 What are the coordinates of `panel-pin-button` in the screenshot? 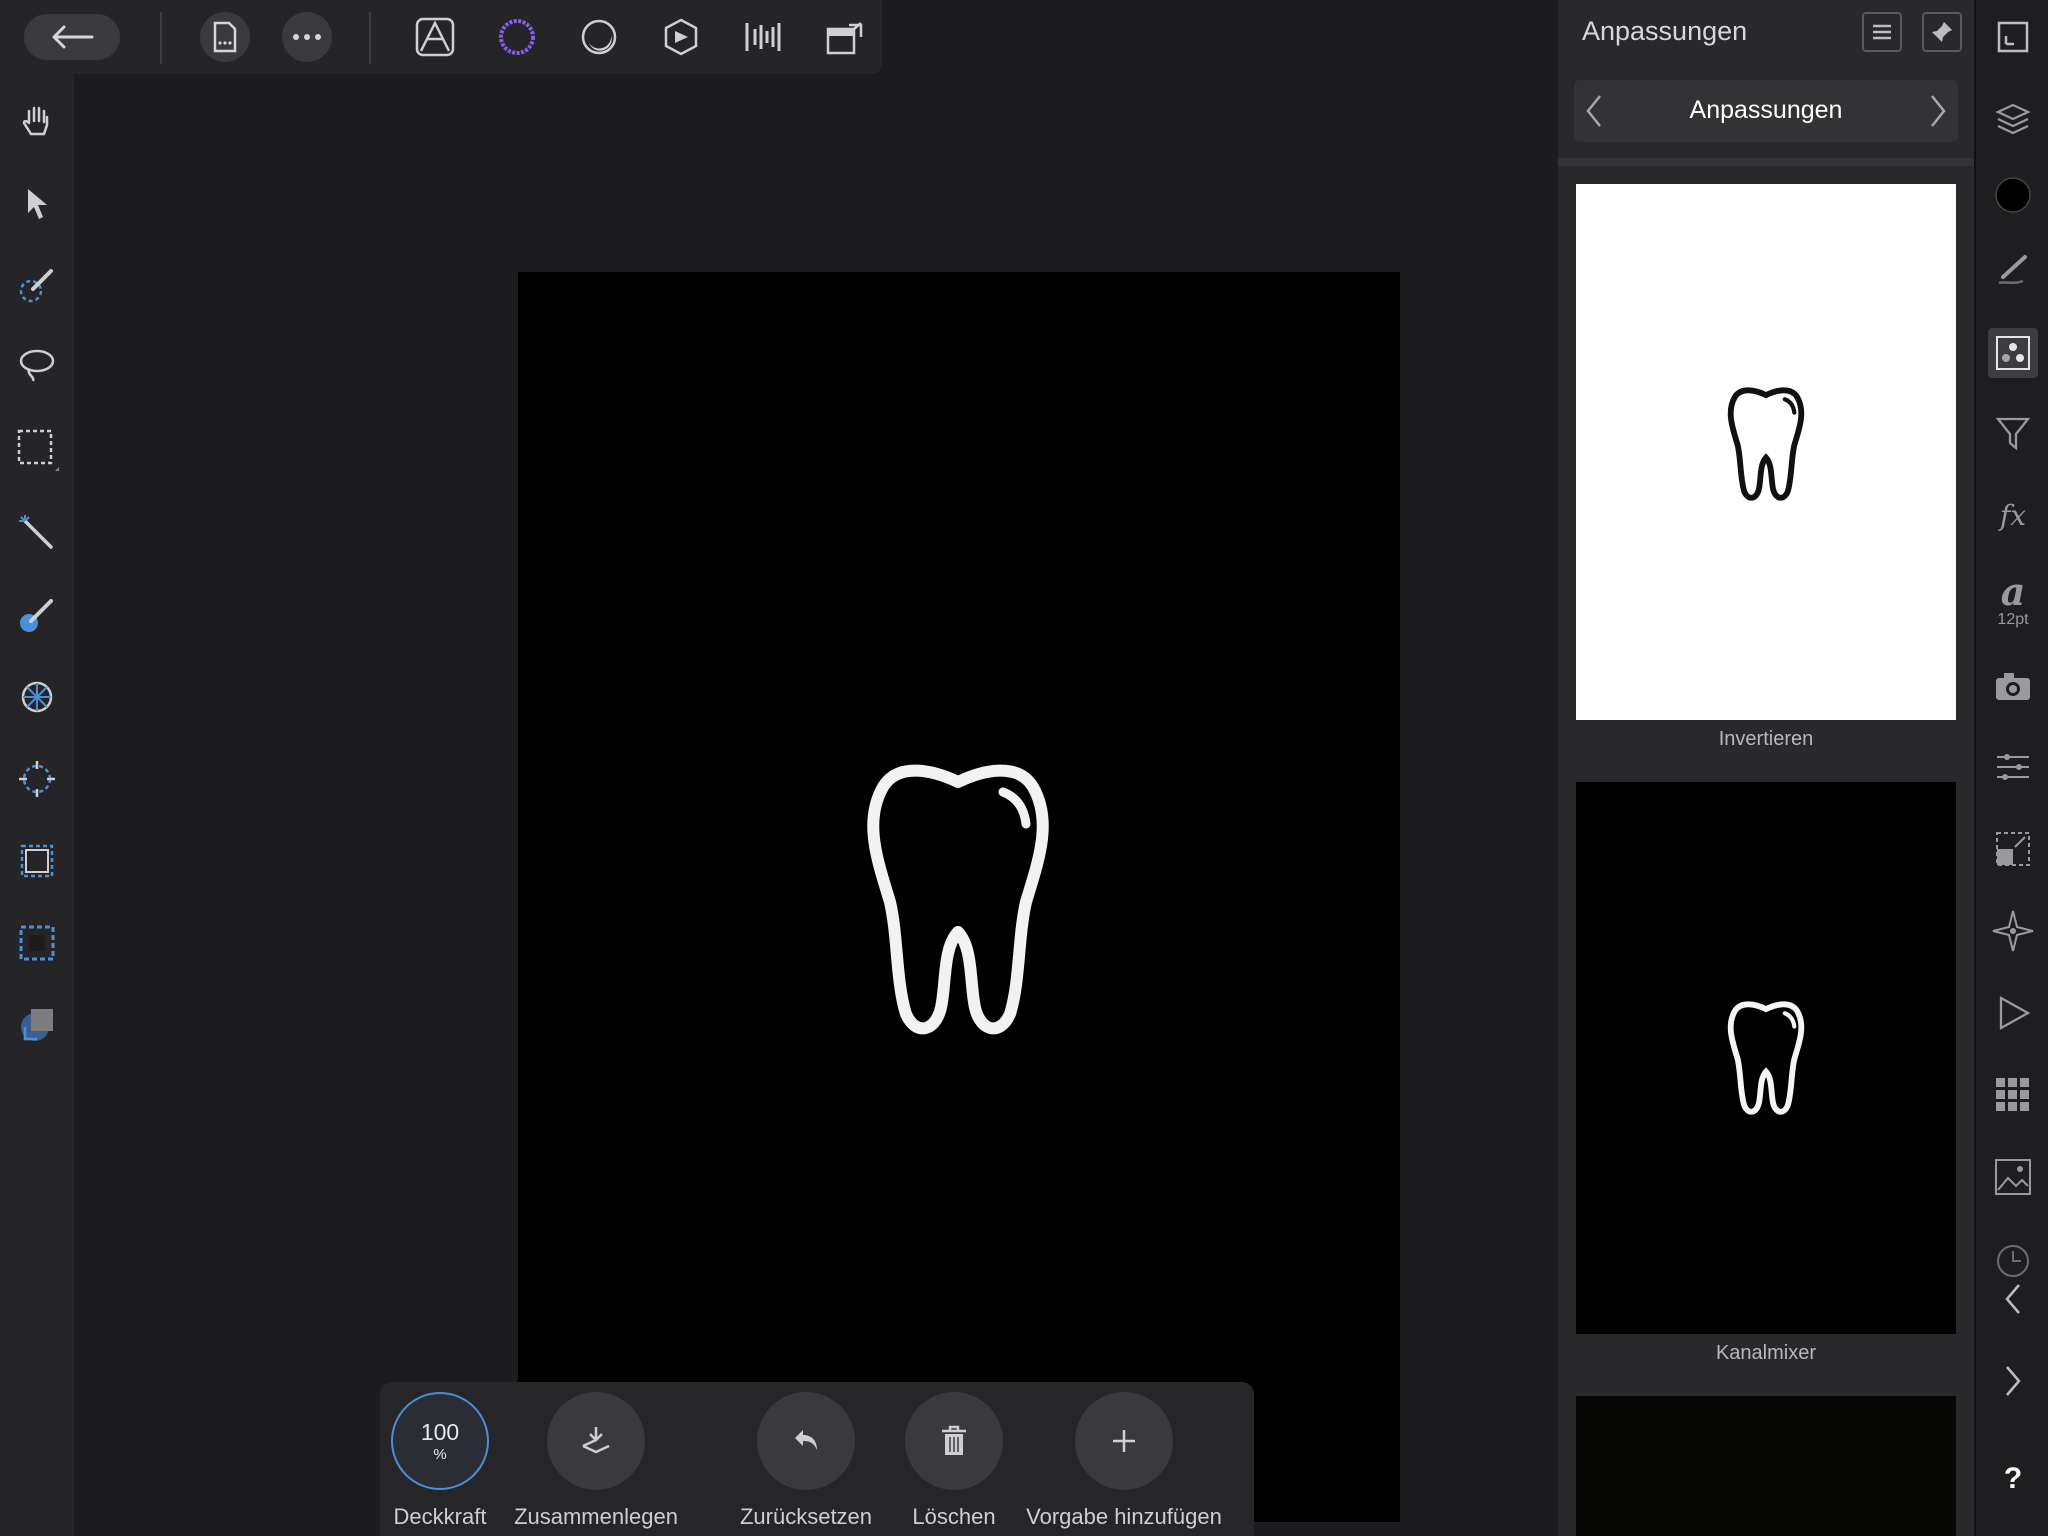 It's located at (1942, 32).